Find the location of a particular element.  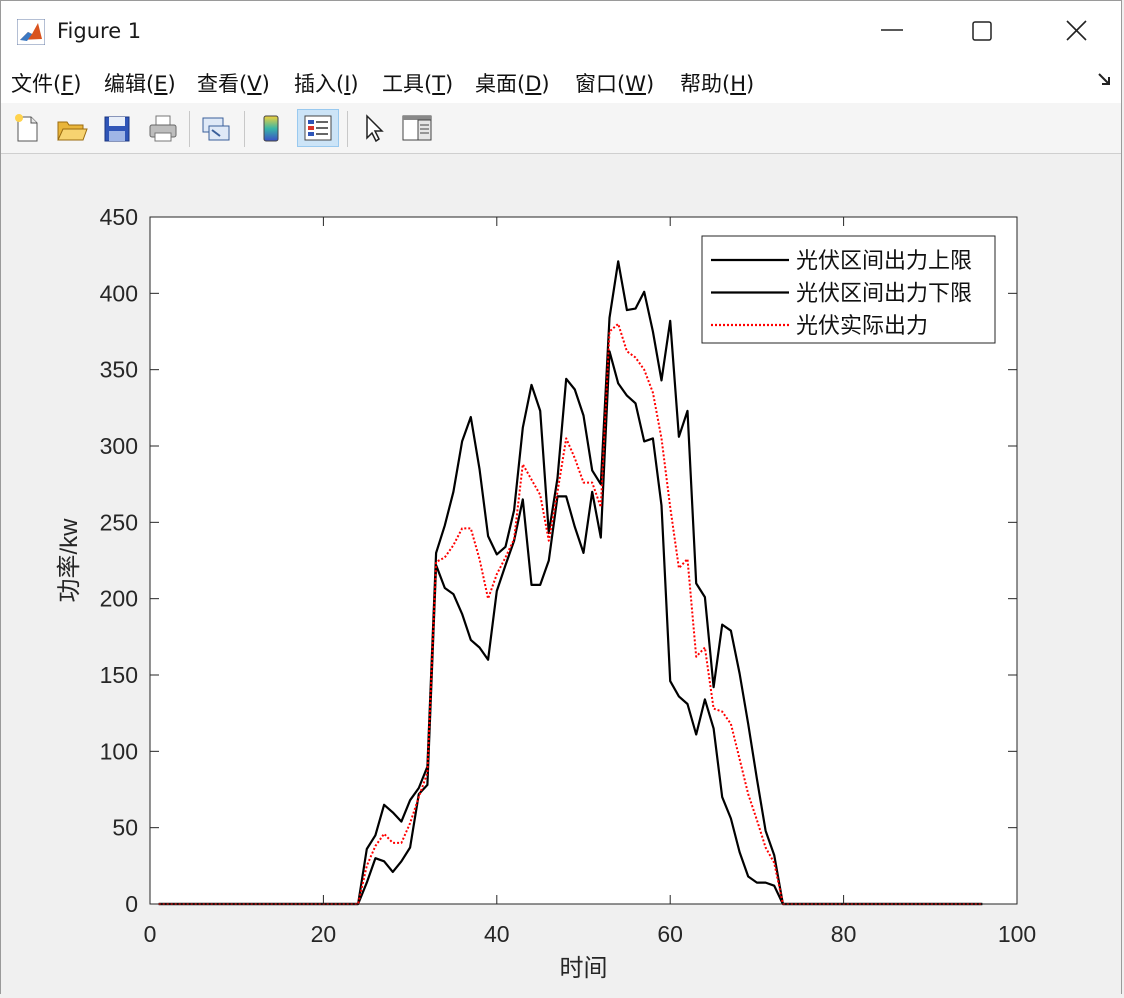

y-tick-label: 450 is located at coordinates (119, 217).